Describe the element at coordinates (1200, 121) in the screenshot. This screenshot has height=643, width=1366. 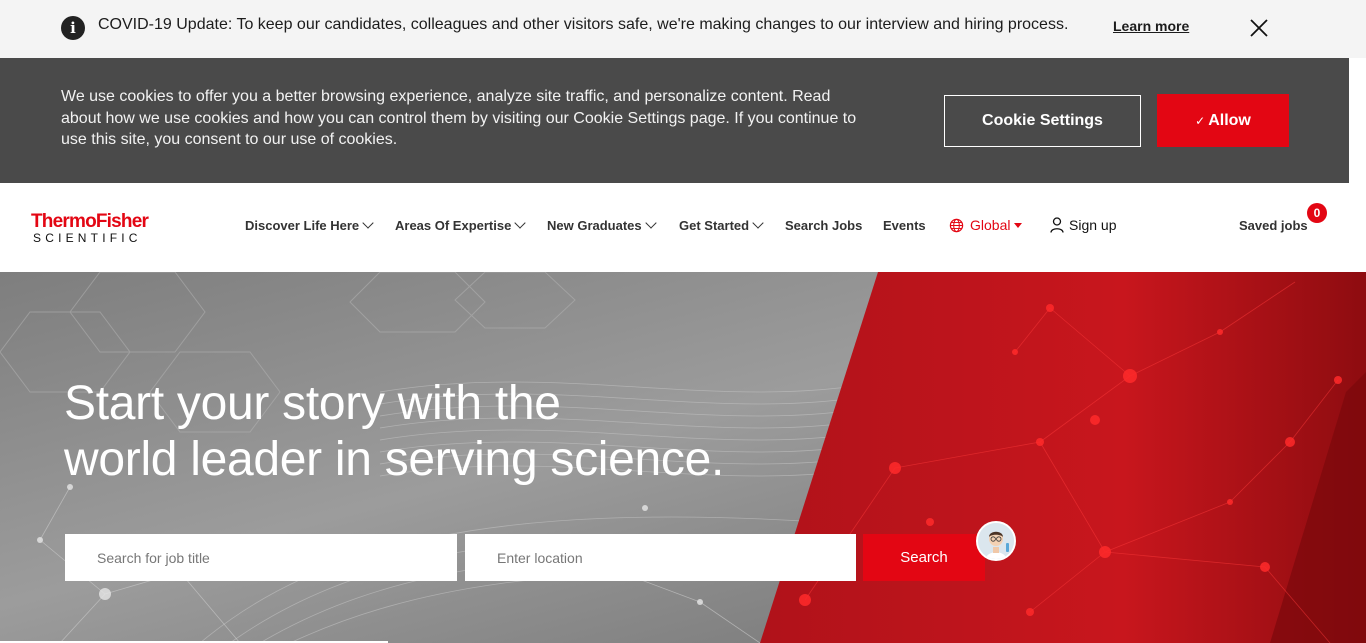
I see `checkmark-icon: ✓` at that location.